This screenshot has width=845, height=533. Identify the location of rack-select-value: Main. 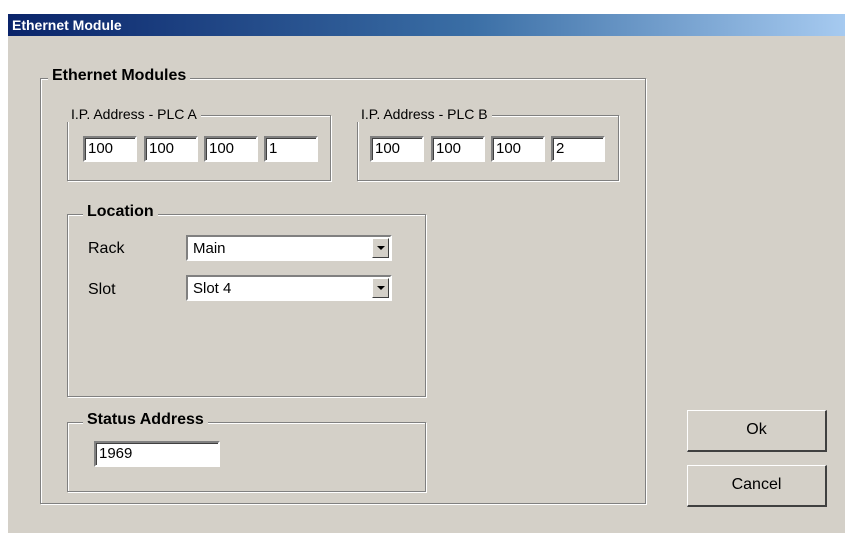
(209, 248).